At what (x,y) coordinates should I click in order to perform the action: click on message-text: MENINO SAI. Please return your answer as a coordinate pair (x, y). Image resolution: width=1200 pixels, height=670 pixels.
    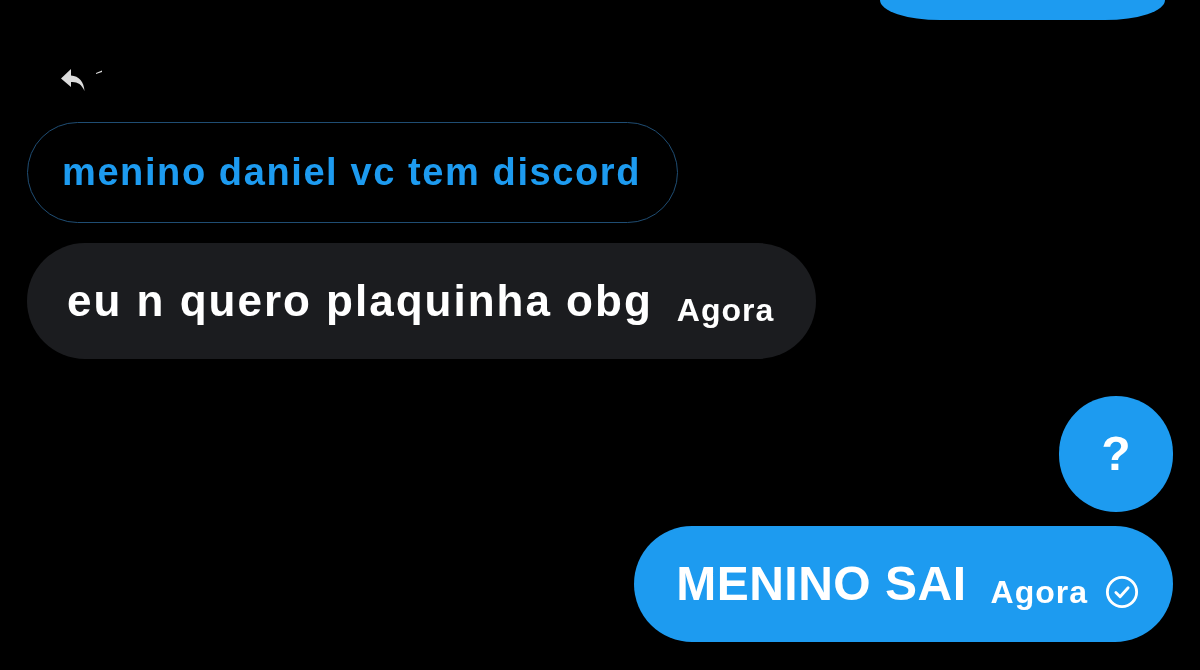
    Looking at the image, I should click on (821, 584).